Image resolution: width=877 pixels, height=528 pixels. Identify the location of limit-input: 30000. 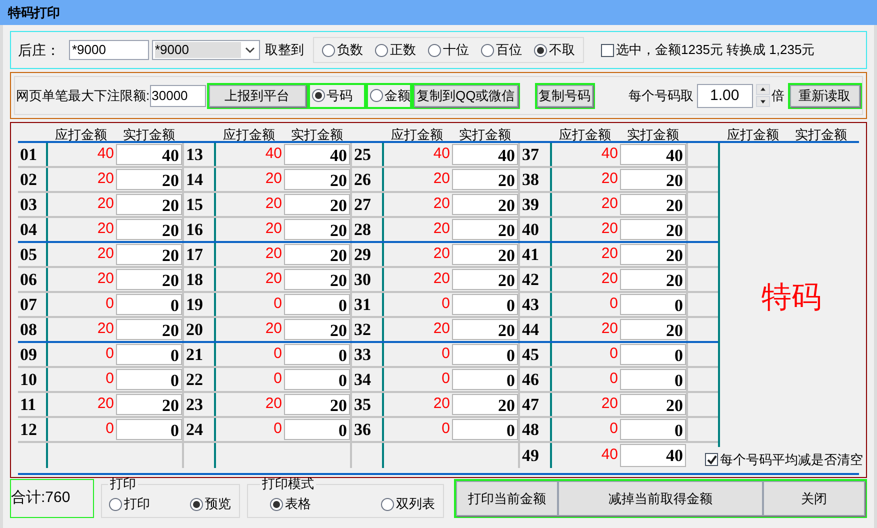
(178, 95).